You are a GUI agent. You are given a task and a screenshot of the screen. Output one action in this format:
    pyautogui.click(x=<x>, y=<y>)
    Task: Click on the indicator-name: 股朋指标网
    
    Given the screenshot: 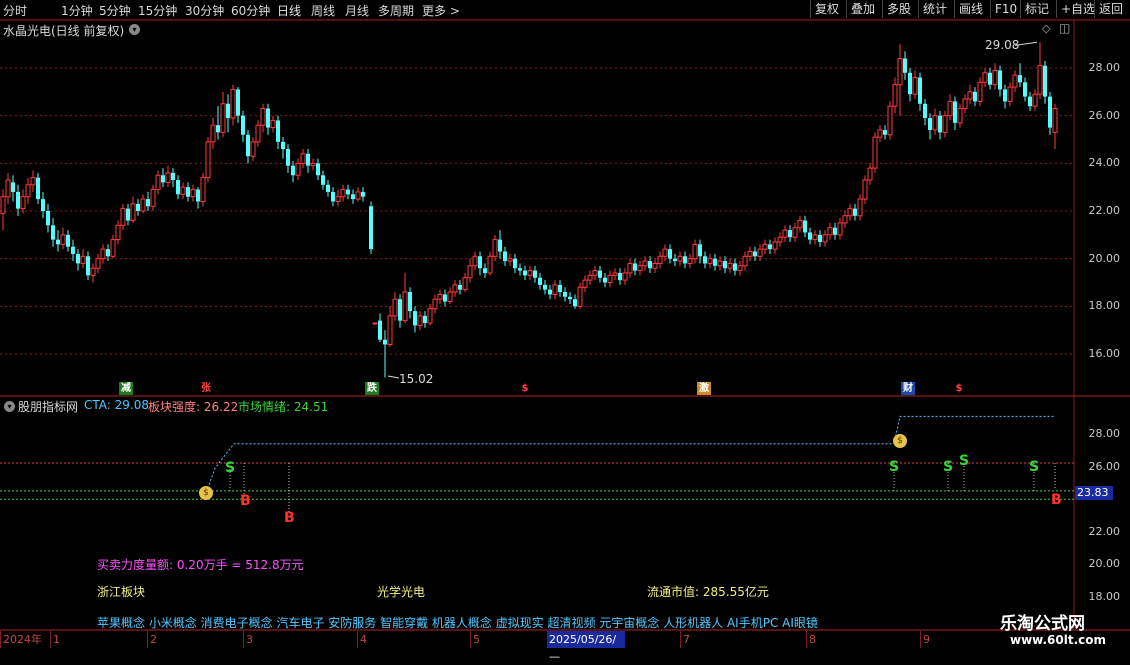 What is the action you would take?
    pyautogui.click(x=48, y=406)
    